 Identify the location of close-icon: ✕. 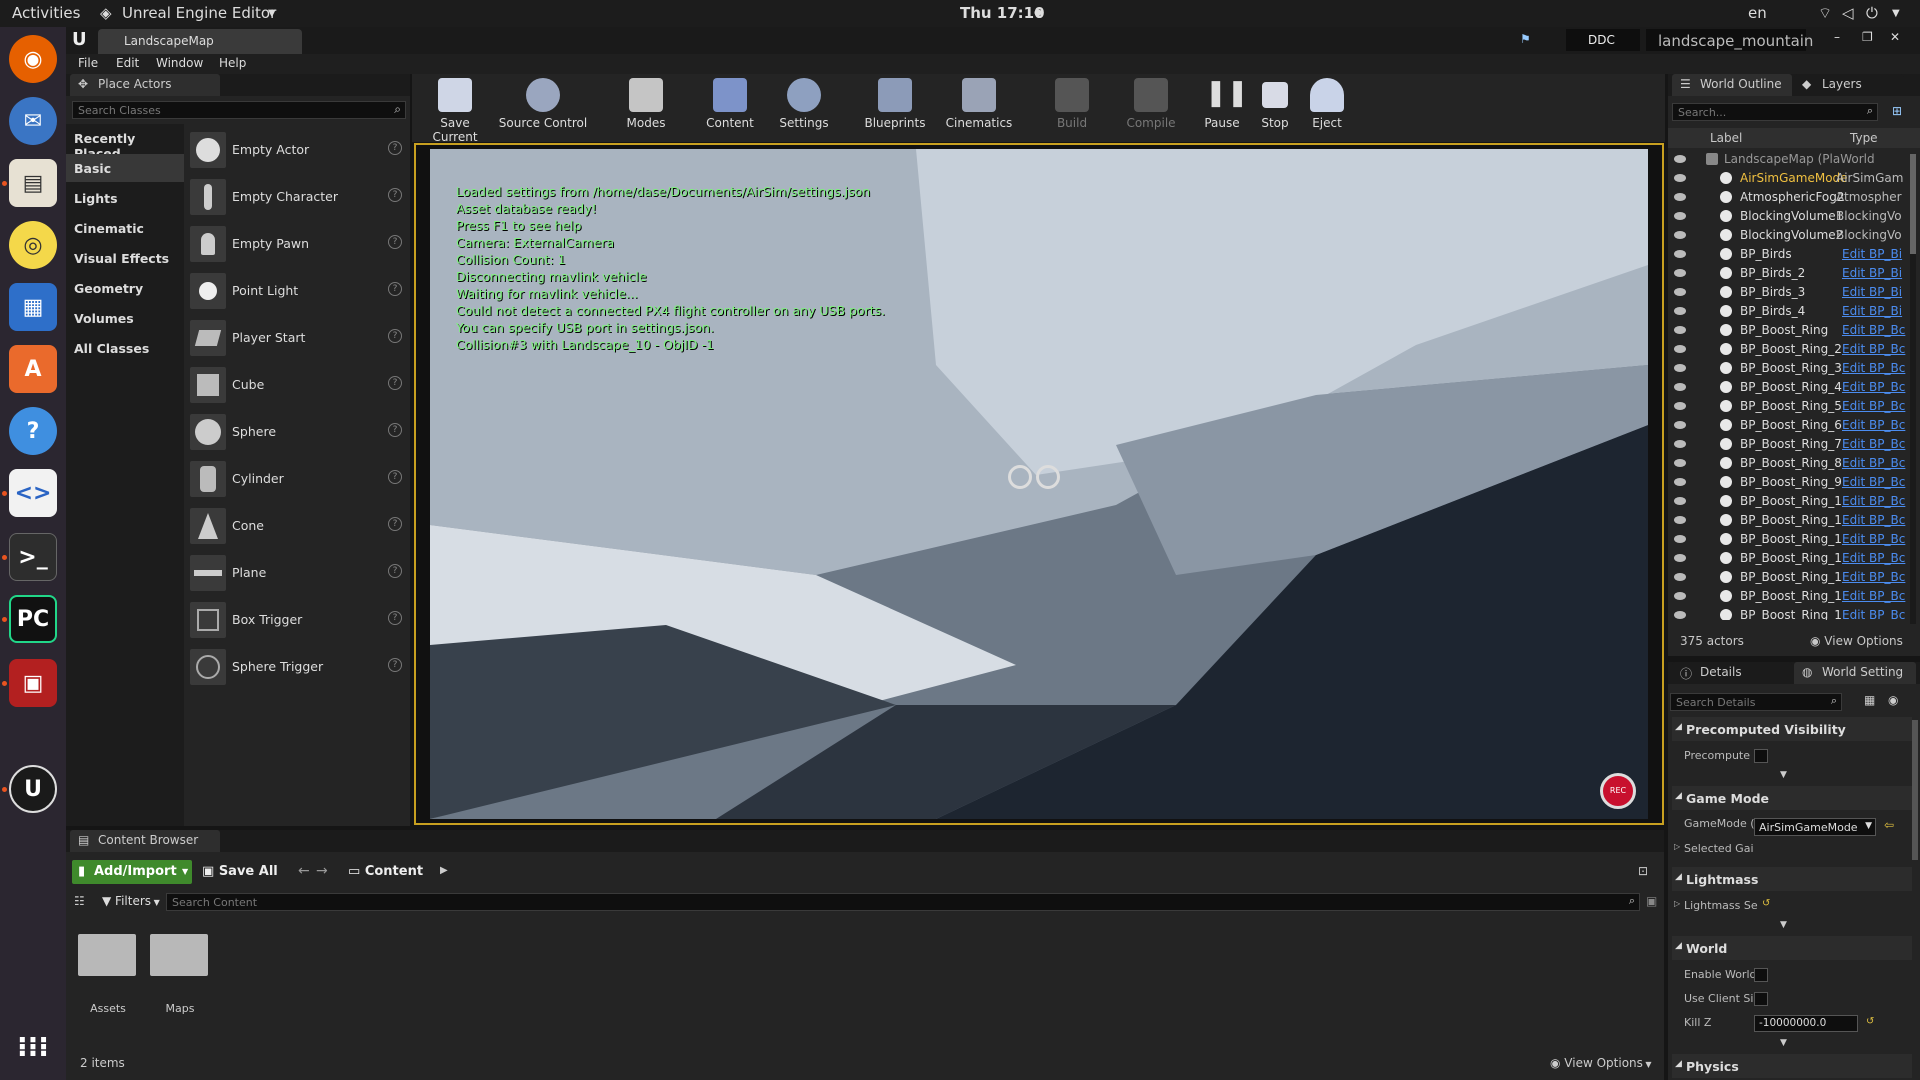
(1895, 37).